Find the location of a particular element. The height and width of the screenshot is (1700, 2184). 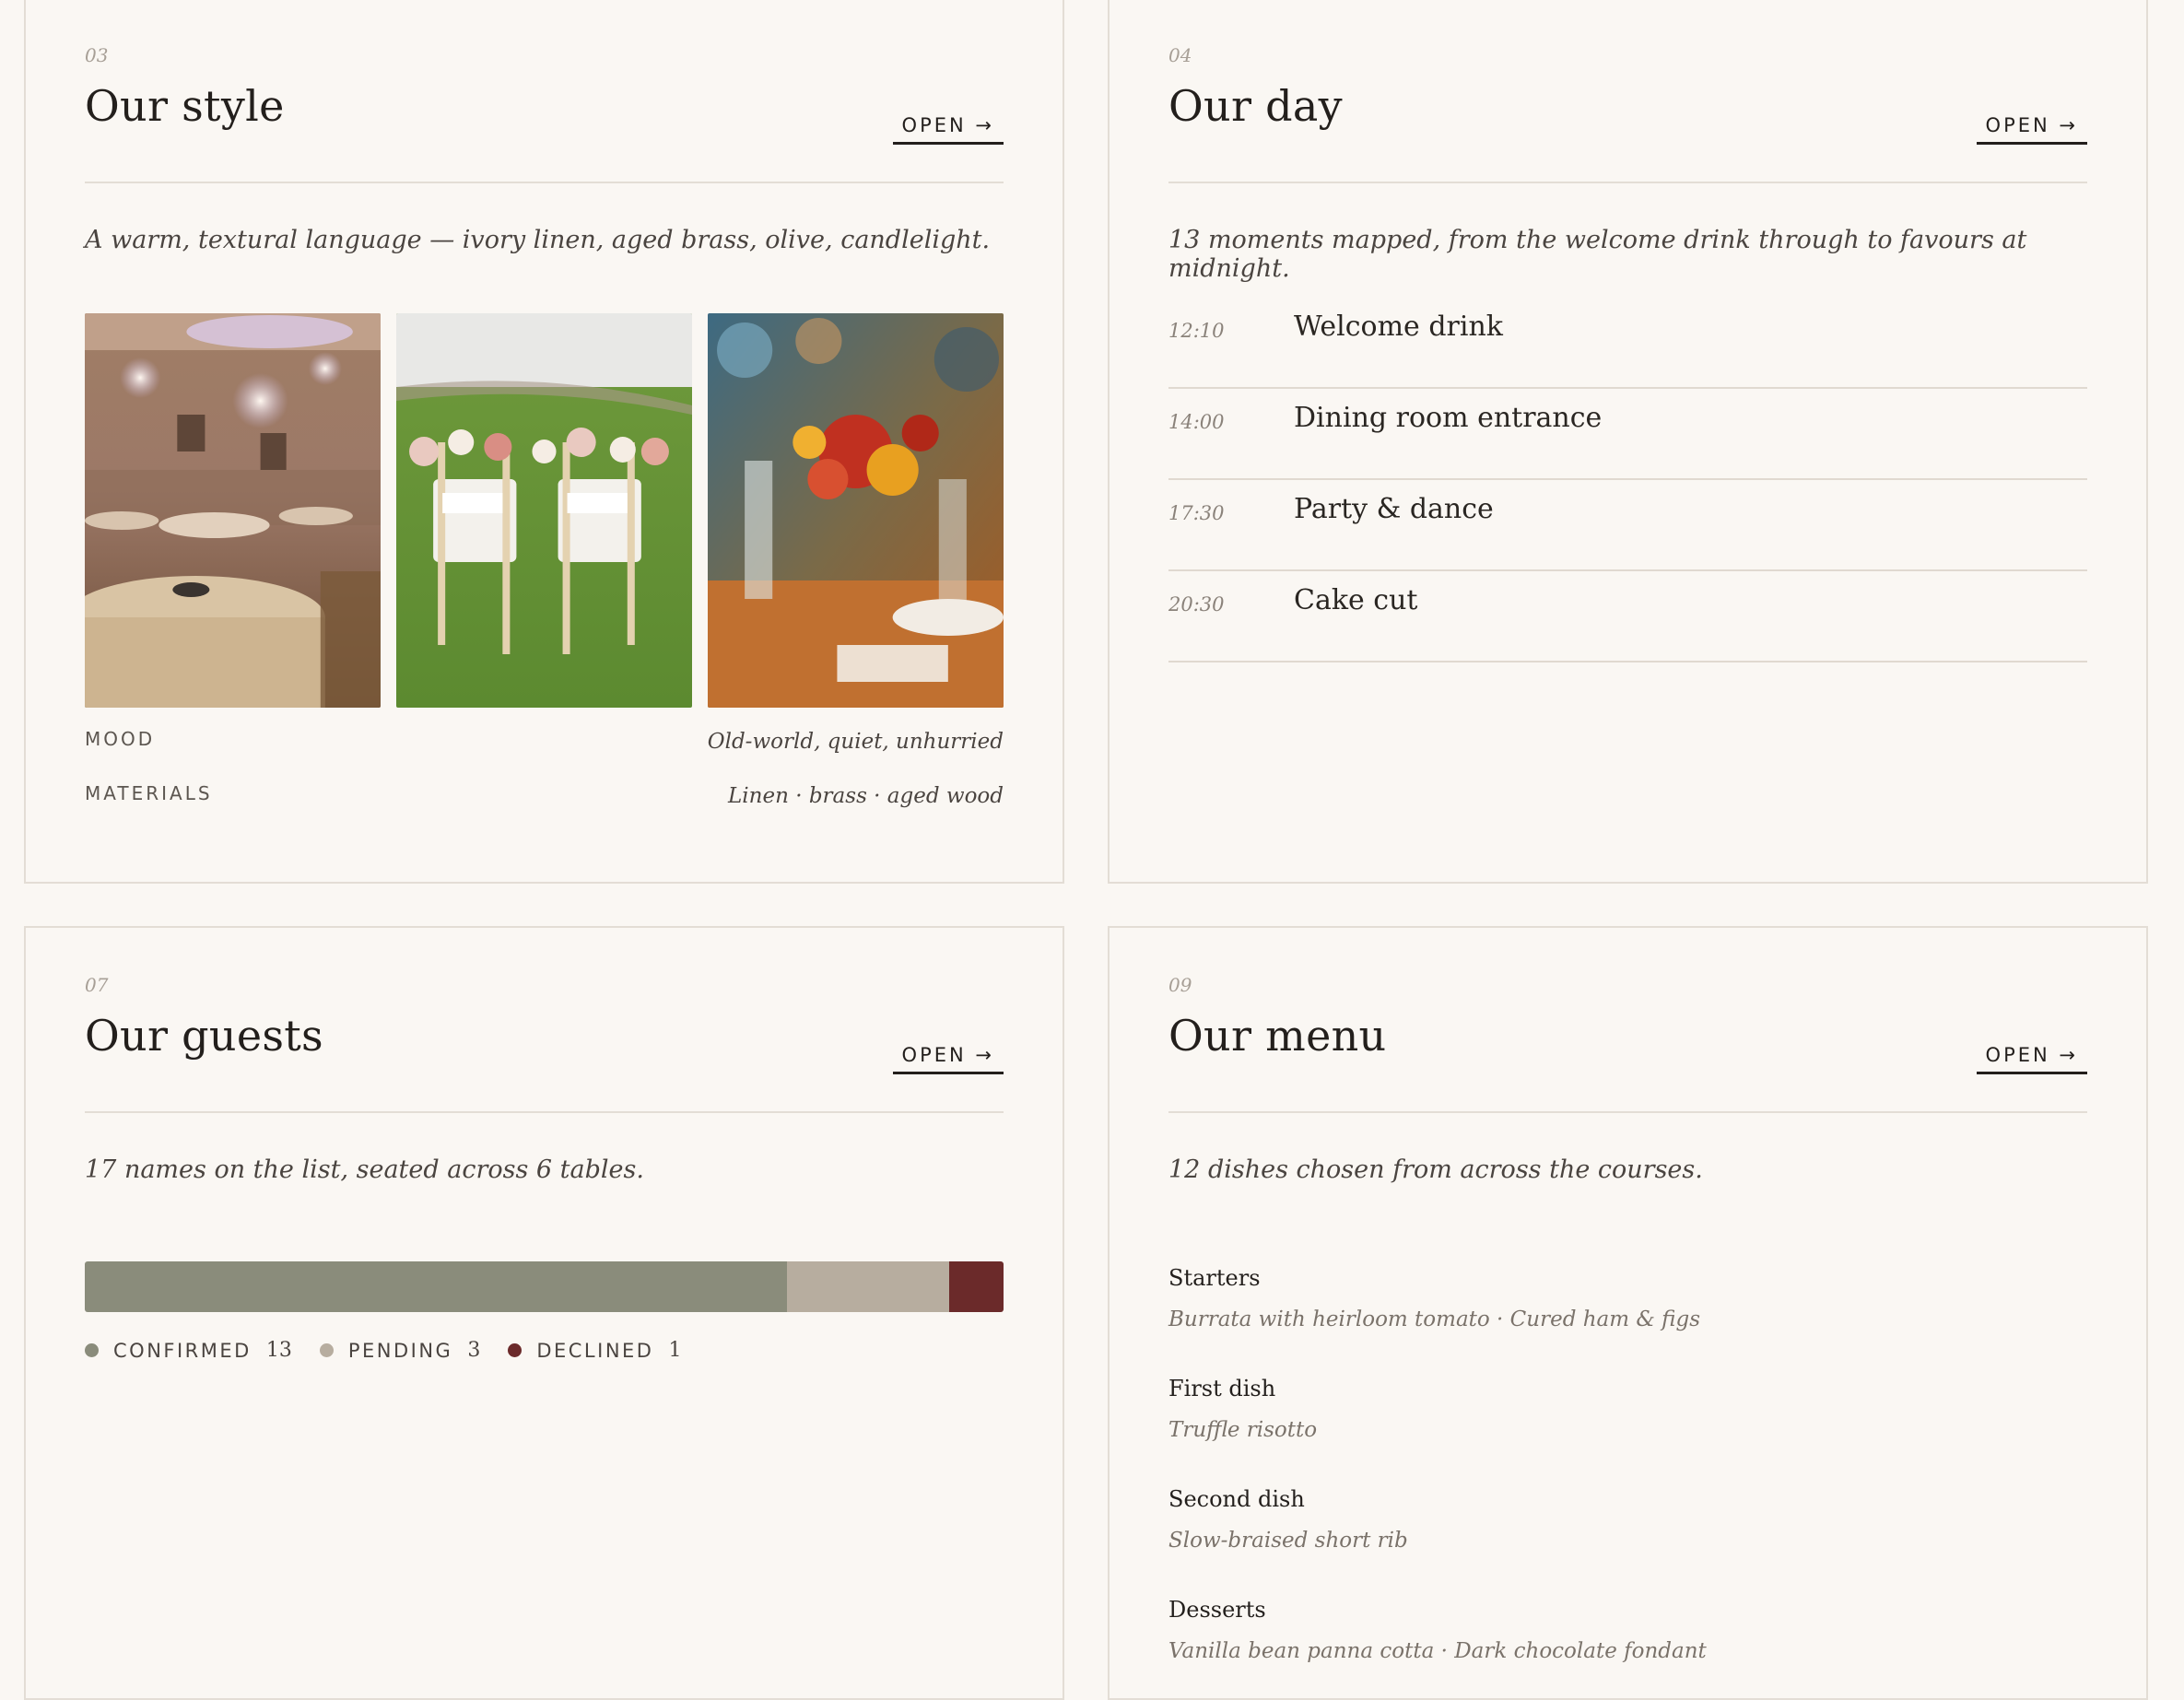

section-number: 09 is located at coordinates (1180, 985).